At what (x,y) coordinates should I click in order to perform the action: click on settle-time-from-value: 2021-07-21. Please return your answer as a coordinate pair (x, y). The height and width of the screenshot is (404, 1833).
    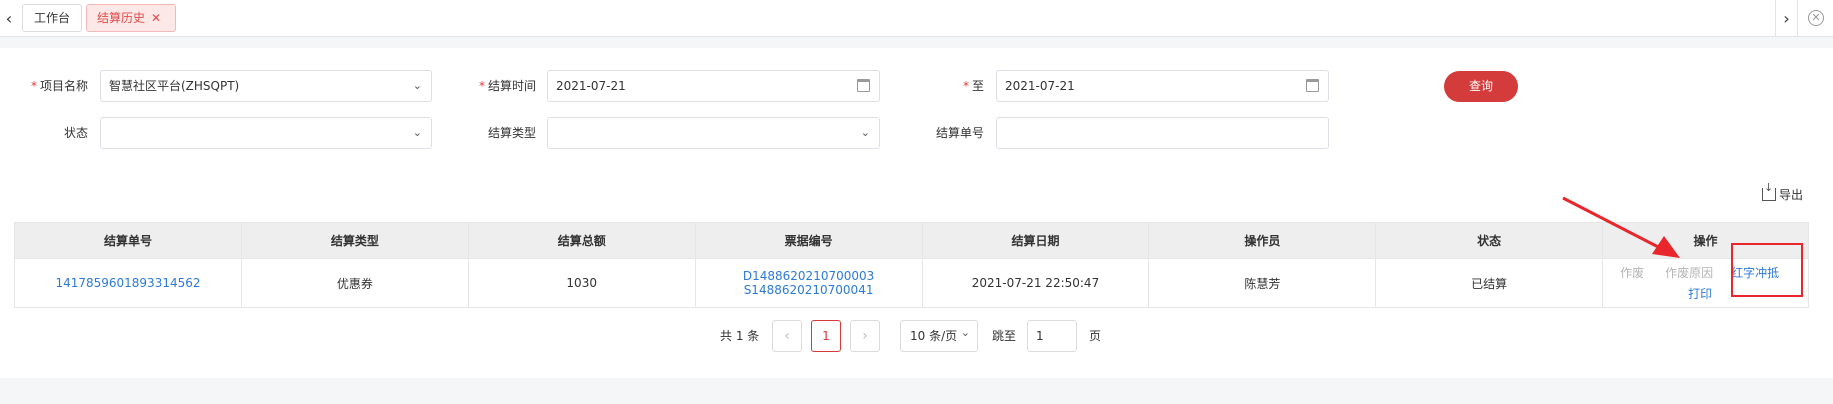
    Looking at the image, I should click on (591, 86).